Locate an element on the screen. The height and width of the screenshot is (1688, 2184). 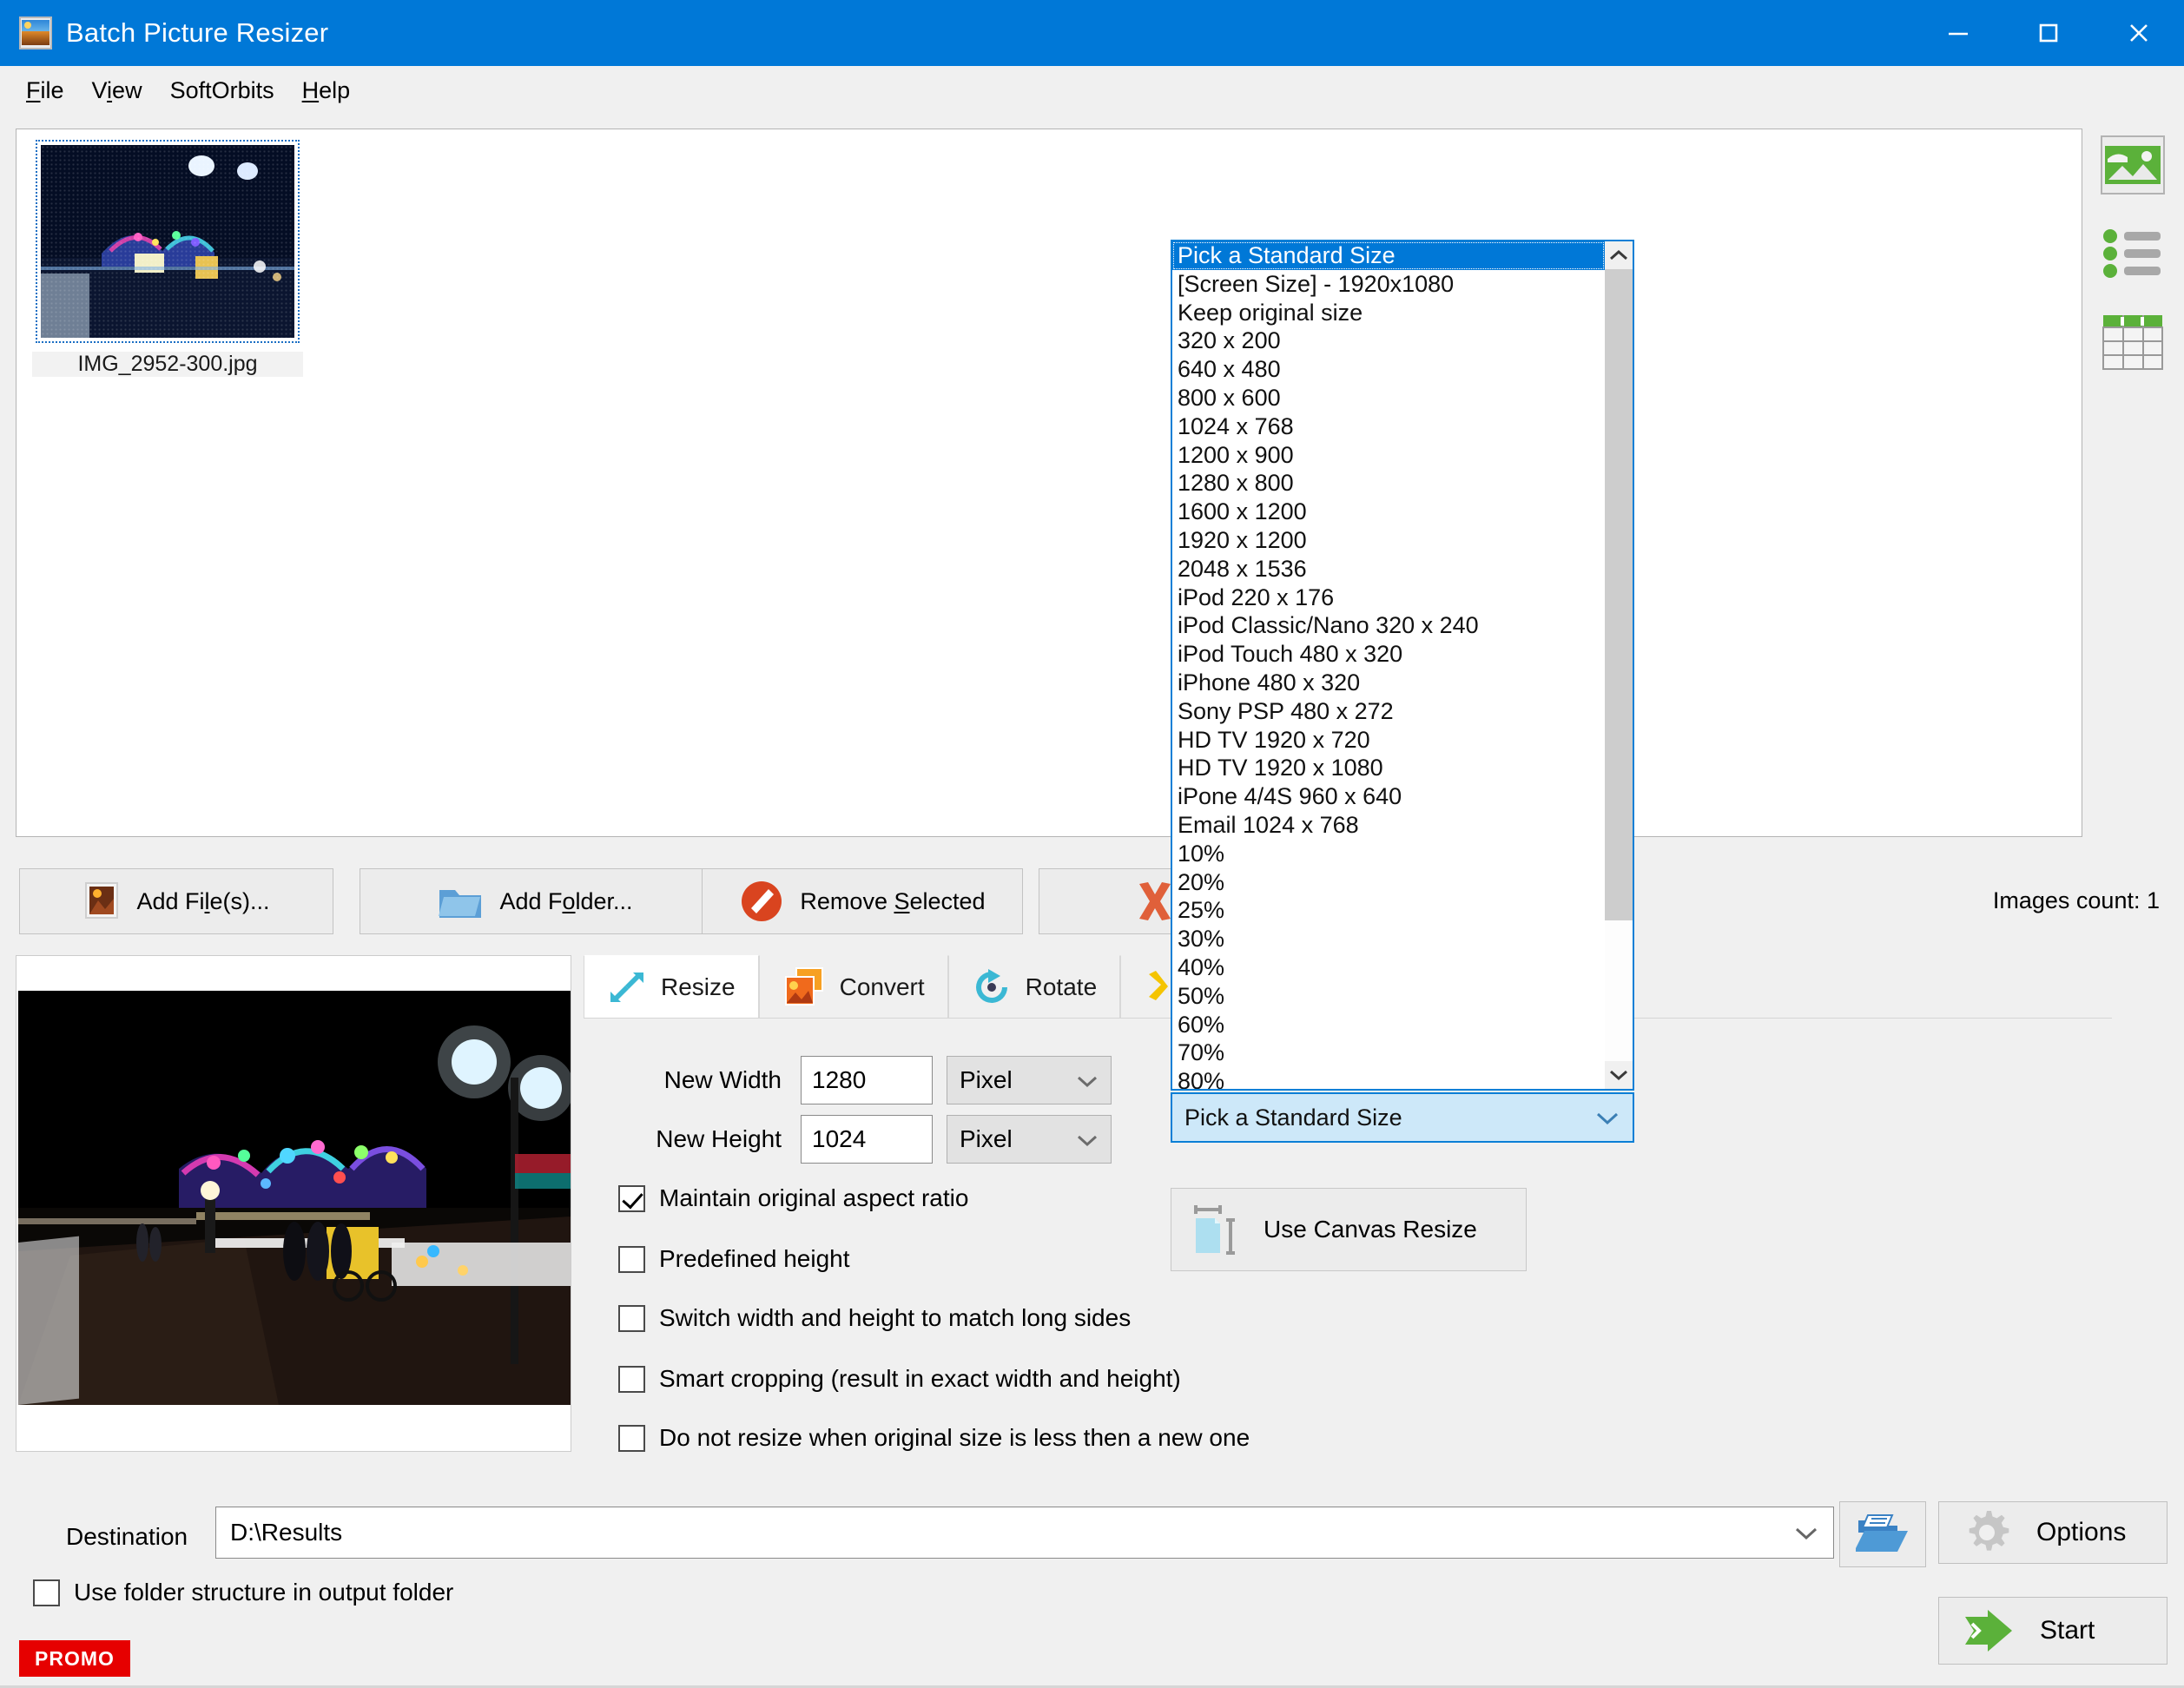
view-mode-buttons is located at coordinates (2133, 261).